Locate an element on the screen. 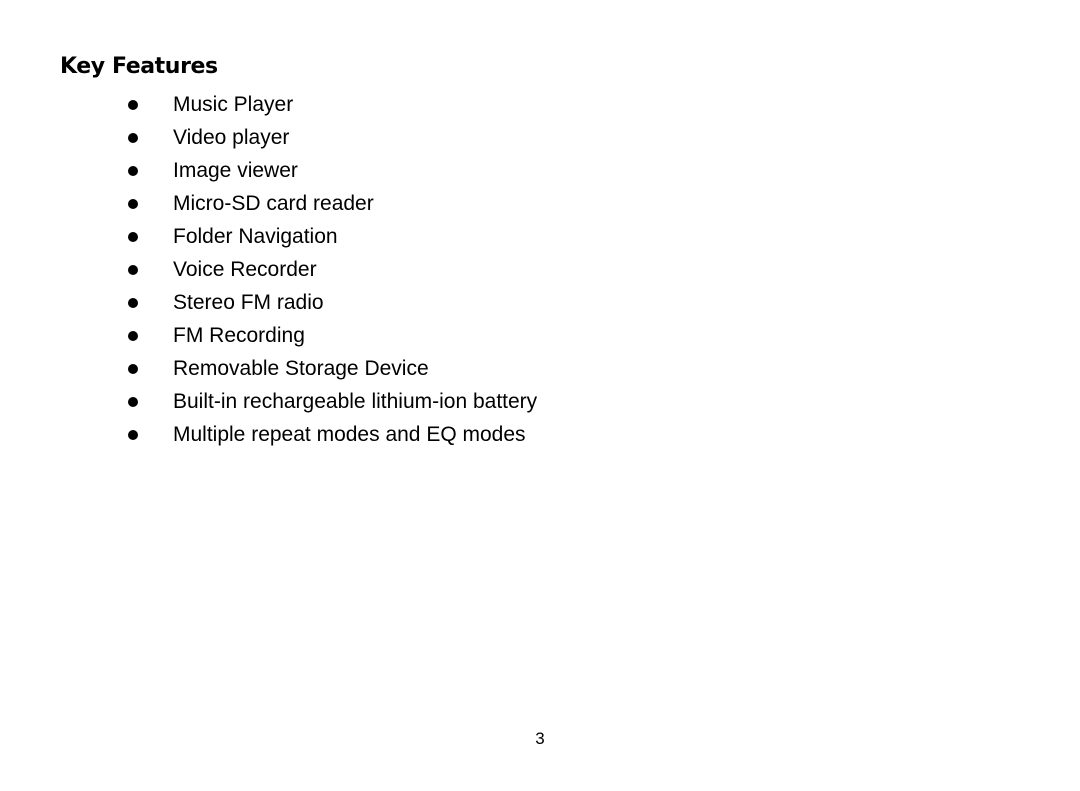  list-item-label: Removable Storage Device is located at coordinates (301, 368).